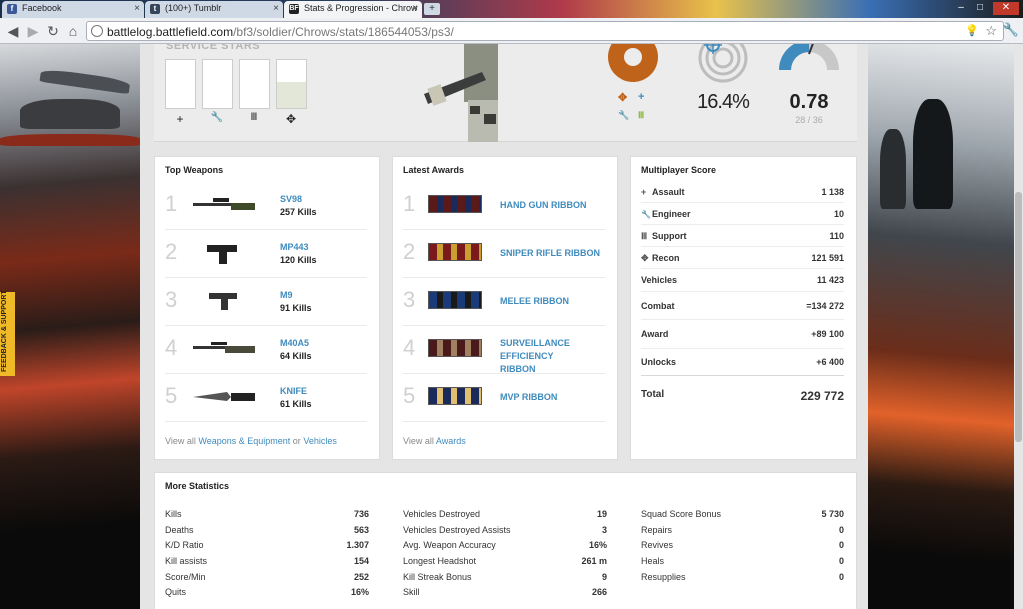 The image size is (1023, 609). I want to click on wrench-menu-icon: 🔧, so click(1011, 30).